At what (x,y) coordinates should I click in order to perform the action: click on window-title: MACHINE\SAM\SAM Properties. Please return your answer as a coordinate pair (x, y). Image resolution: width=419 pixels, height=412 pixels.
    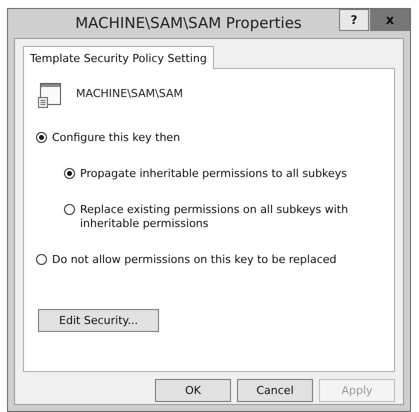
    Looking at the image, I should click on (188, 23).